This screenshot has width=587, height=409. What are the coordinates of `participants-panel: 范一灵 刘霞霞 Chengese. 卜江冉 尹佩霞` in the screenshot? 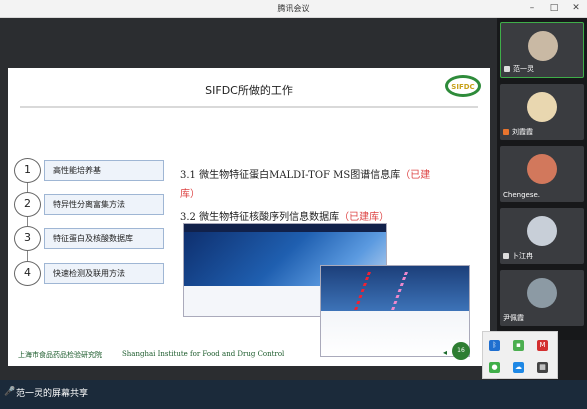 It's located at (542, 179).